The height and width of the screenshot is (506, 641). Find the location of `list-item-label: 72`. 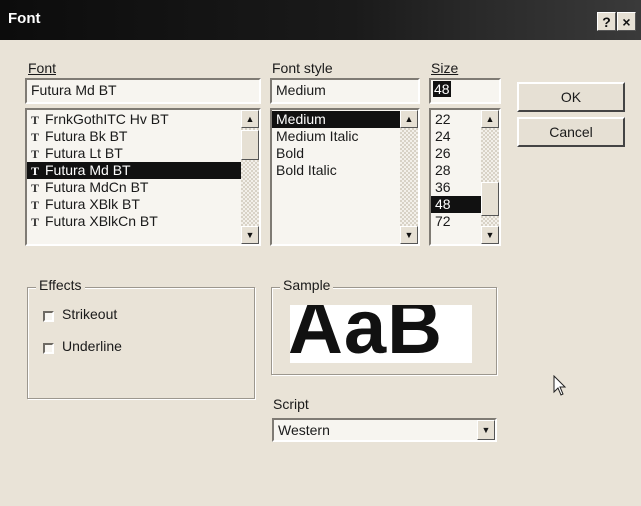

list-item-label: 72 is located at coordinates (443, 221).